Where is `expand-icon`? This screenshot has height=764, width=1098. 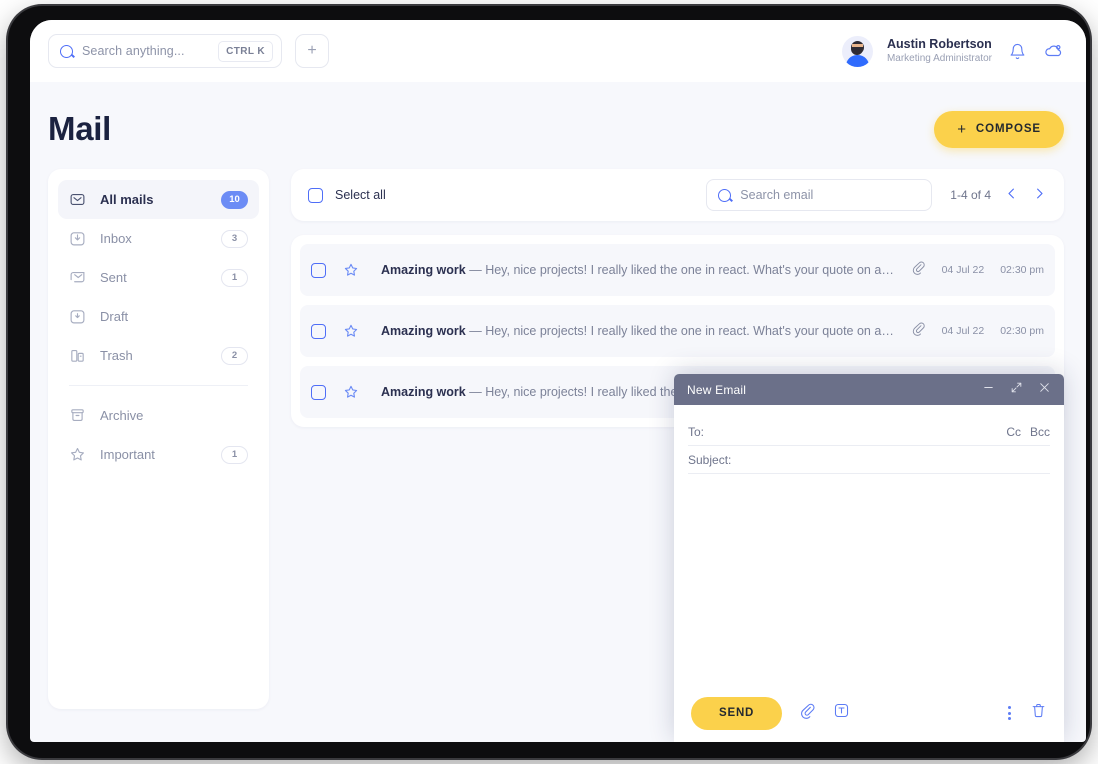 expand-icon is located at coordinates (1016, 390).